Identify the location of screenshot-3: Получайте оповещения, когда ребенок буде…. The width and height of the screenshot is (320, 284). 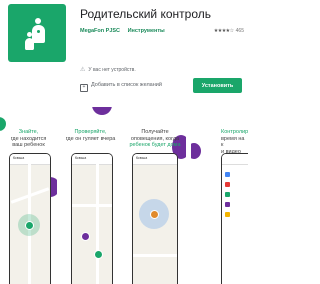
(155, 195).